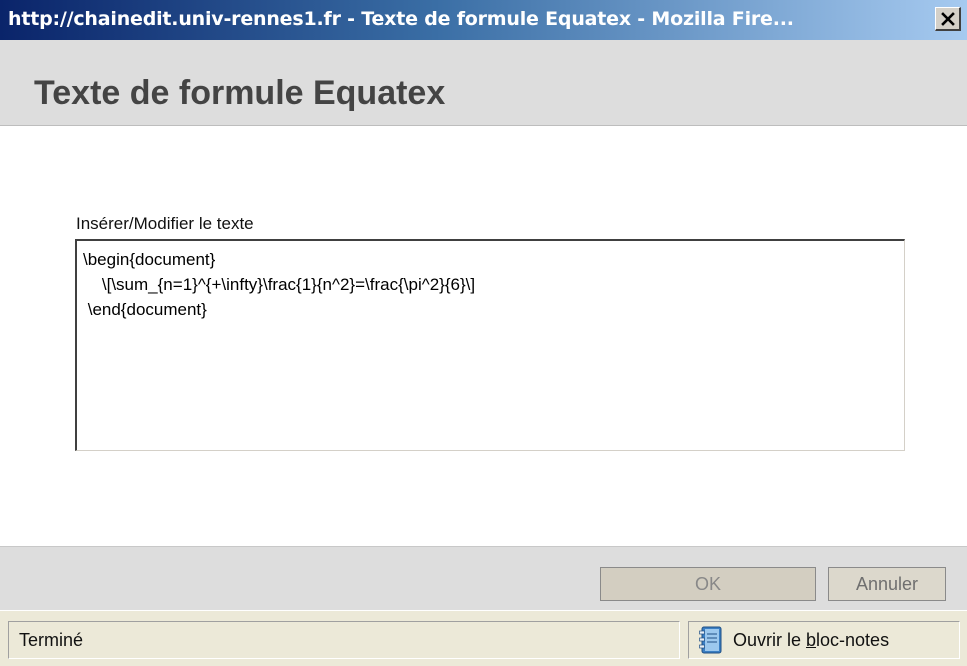 The width and height of the screenshot is (967, 666). Describe the element at coordinates (240, 93) in the screenshot. I see `page-title: Texte de formule Equatex` at that location.